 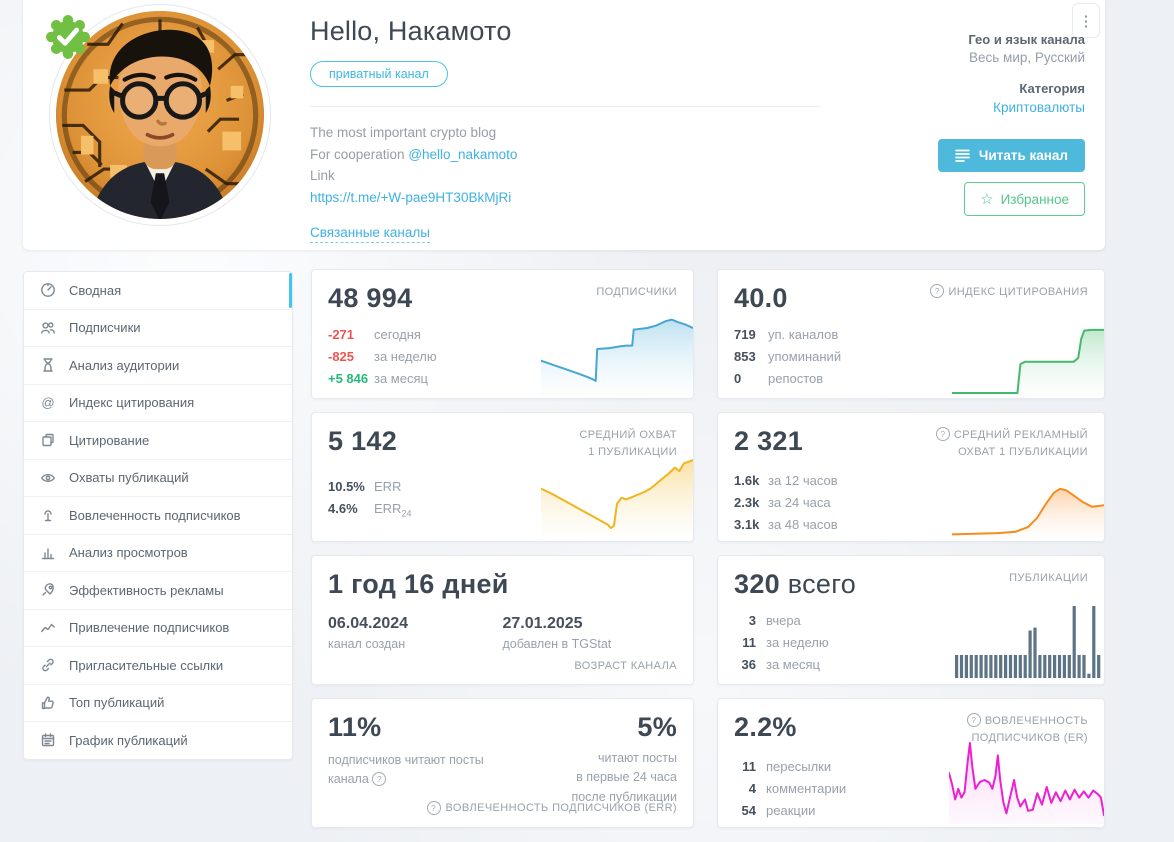 I want to click on description-line: The most important crypto blog, so click(x=403, y=132).